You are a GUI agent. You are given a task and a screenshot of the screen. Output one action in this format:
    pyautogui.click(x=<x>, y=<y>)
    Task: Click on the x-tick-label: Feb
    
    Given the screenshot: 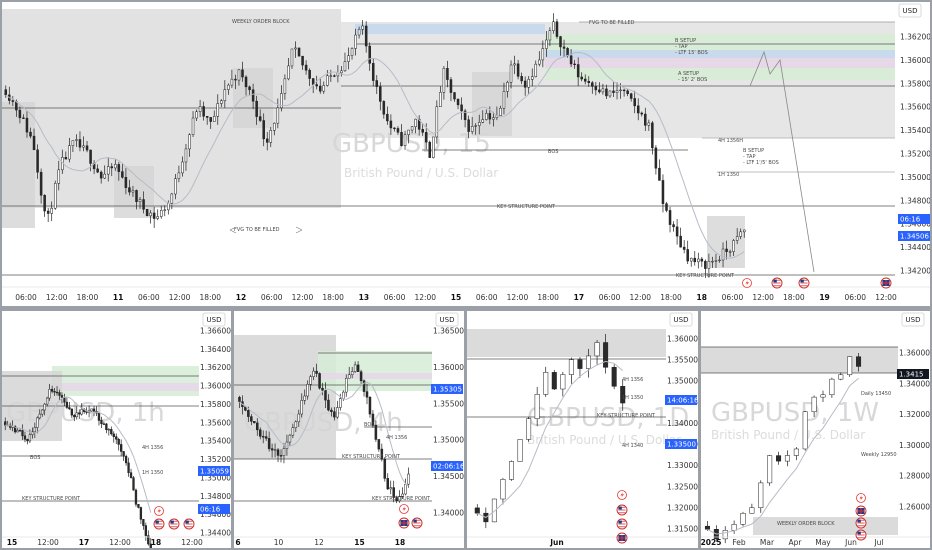 What is the action you would take?
    pyautogui.click(x=739, y=542)
    